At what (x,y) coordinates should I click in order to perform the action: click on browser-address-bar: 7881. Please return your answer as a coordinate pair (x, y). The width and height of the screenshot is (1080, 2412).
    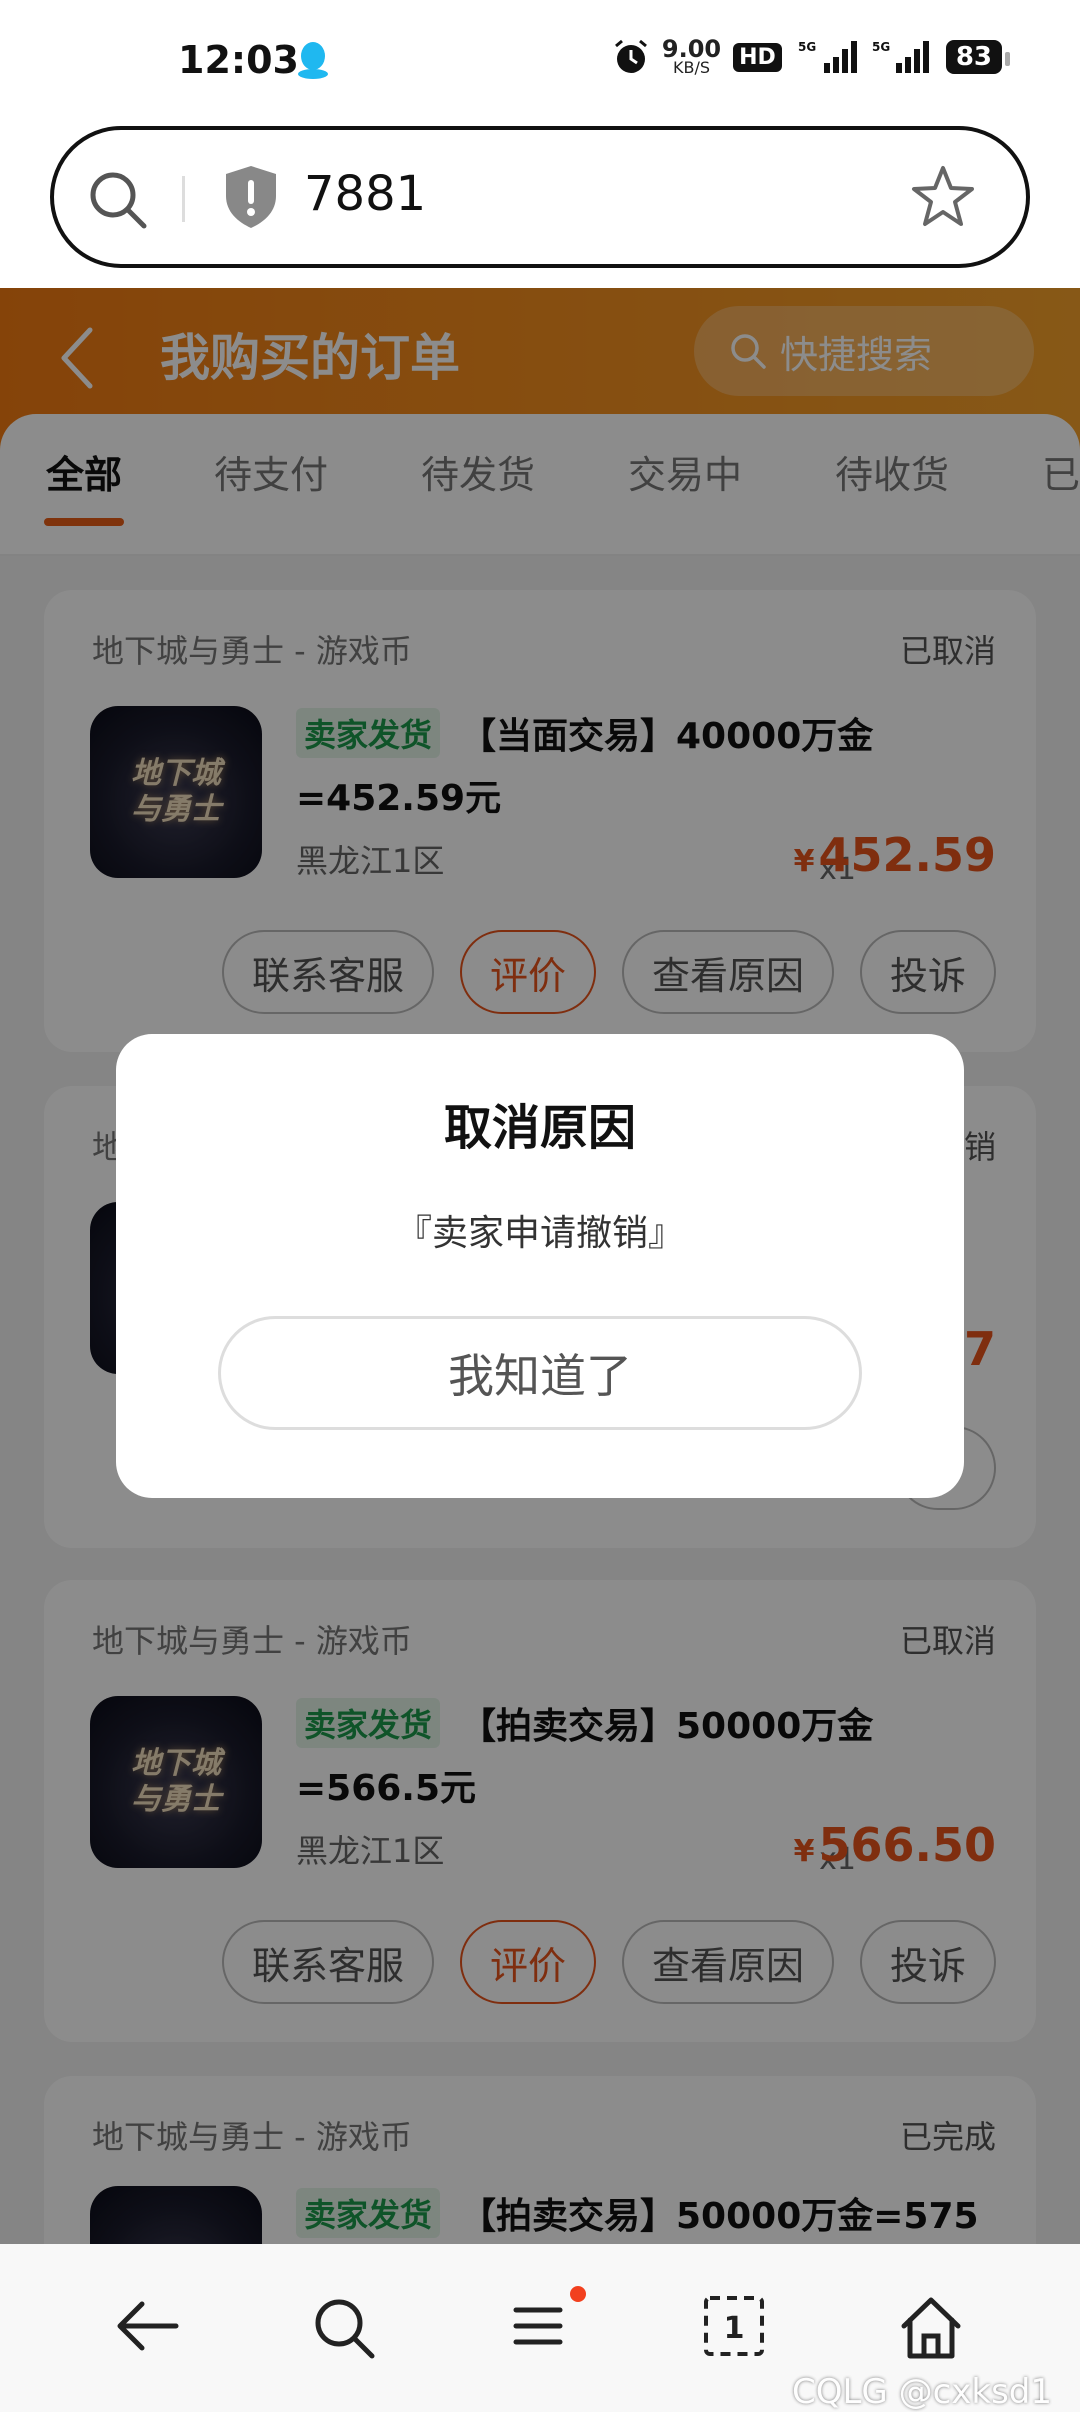
    Looking at the image, I should click on (540, 205).